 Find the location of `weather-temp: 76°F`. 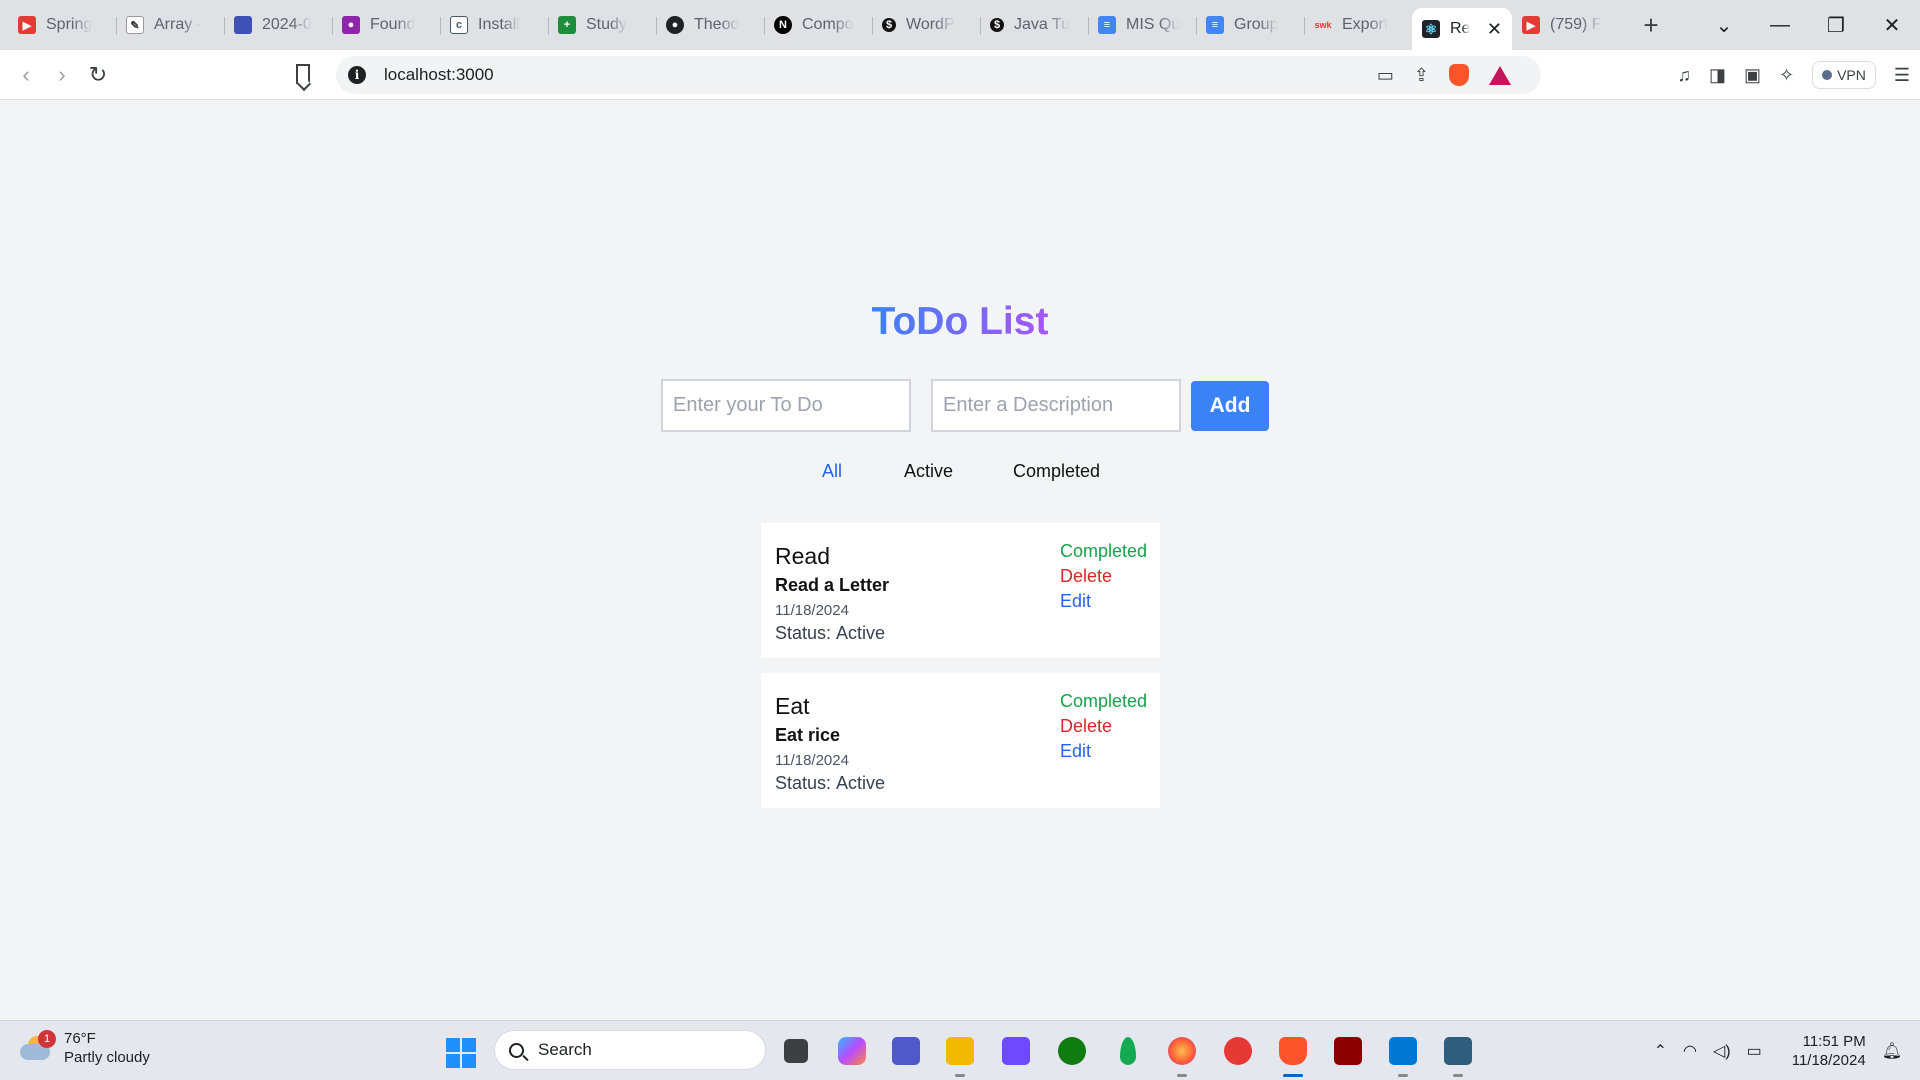

weather-temp: 76°F is located at coordinates (80, 1038).